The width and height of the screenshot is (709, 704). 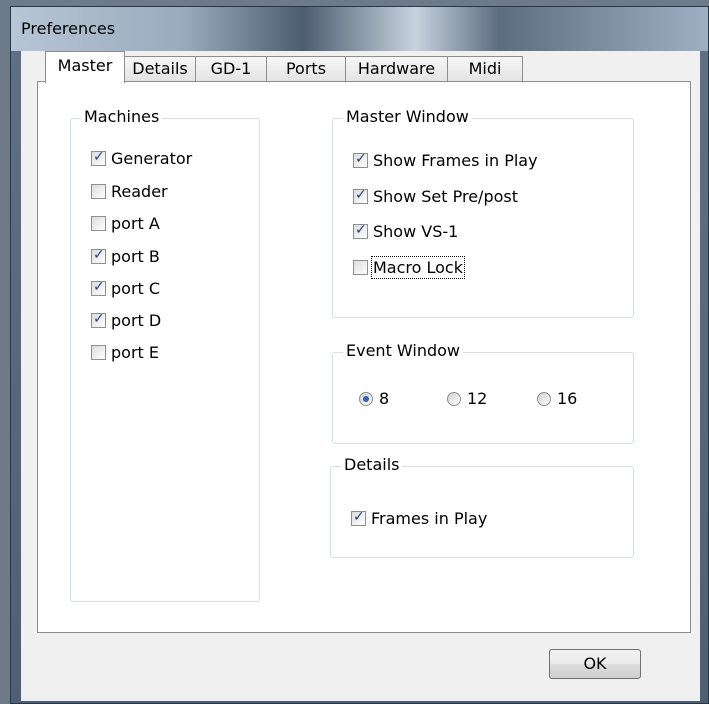 I want to click on radio-label: 8, so click(x=384, y=398).